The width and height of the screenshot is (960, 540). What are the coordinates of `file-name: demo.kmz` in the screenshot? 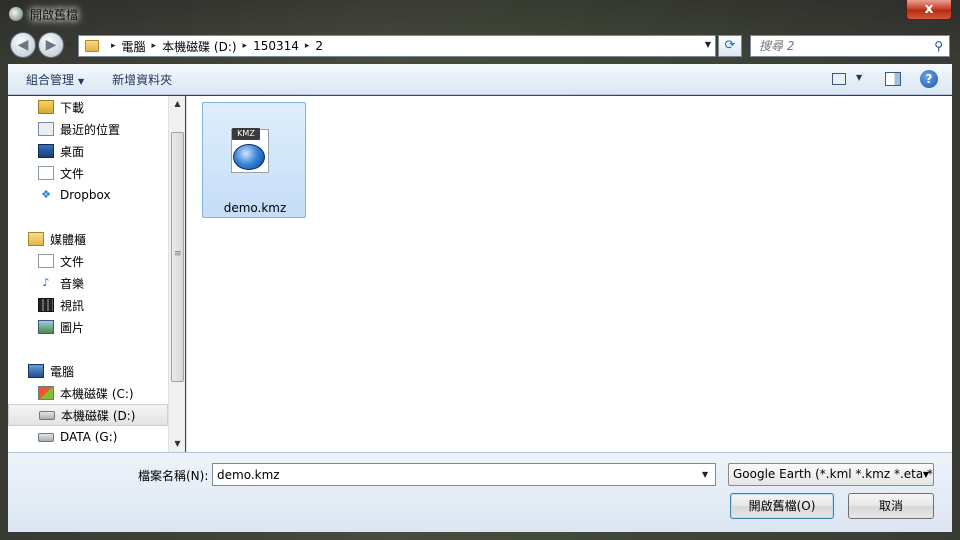 It's located at (255, 208).